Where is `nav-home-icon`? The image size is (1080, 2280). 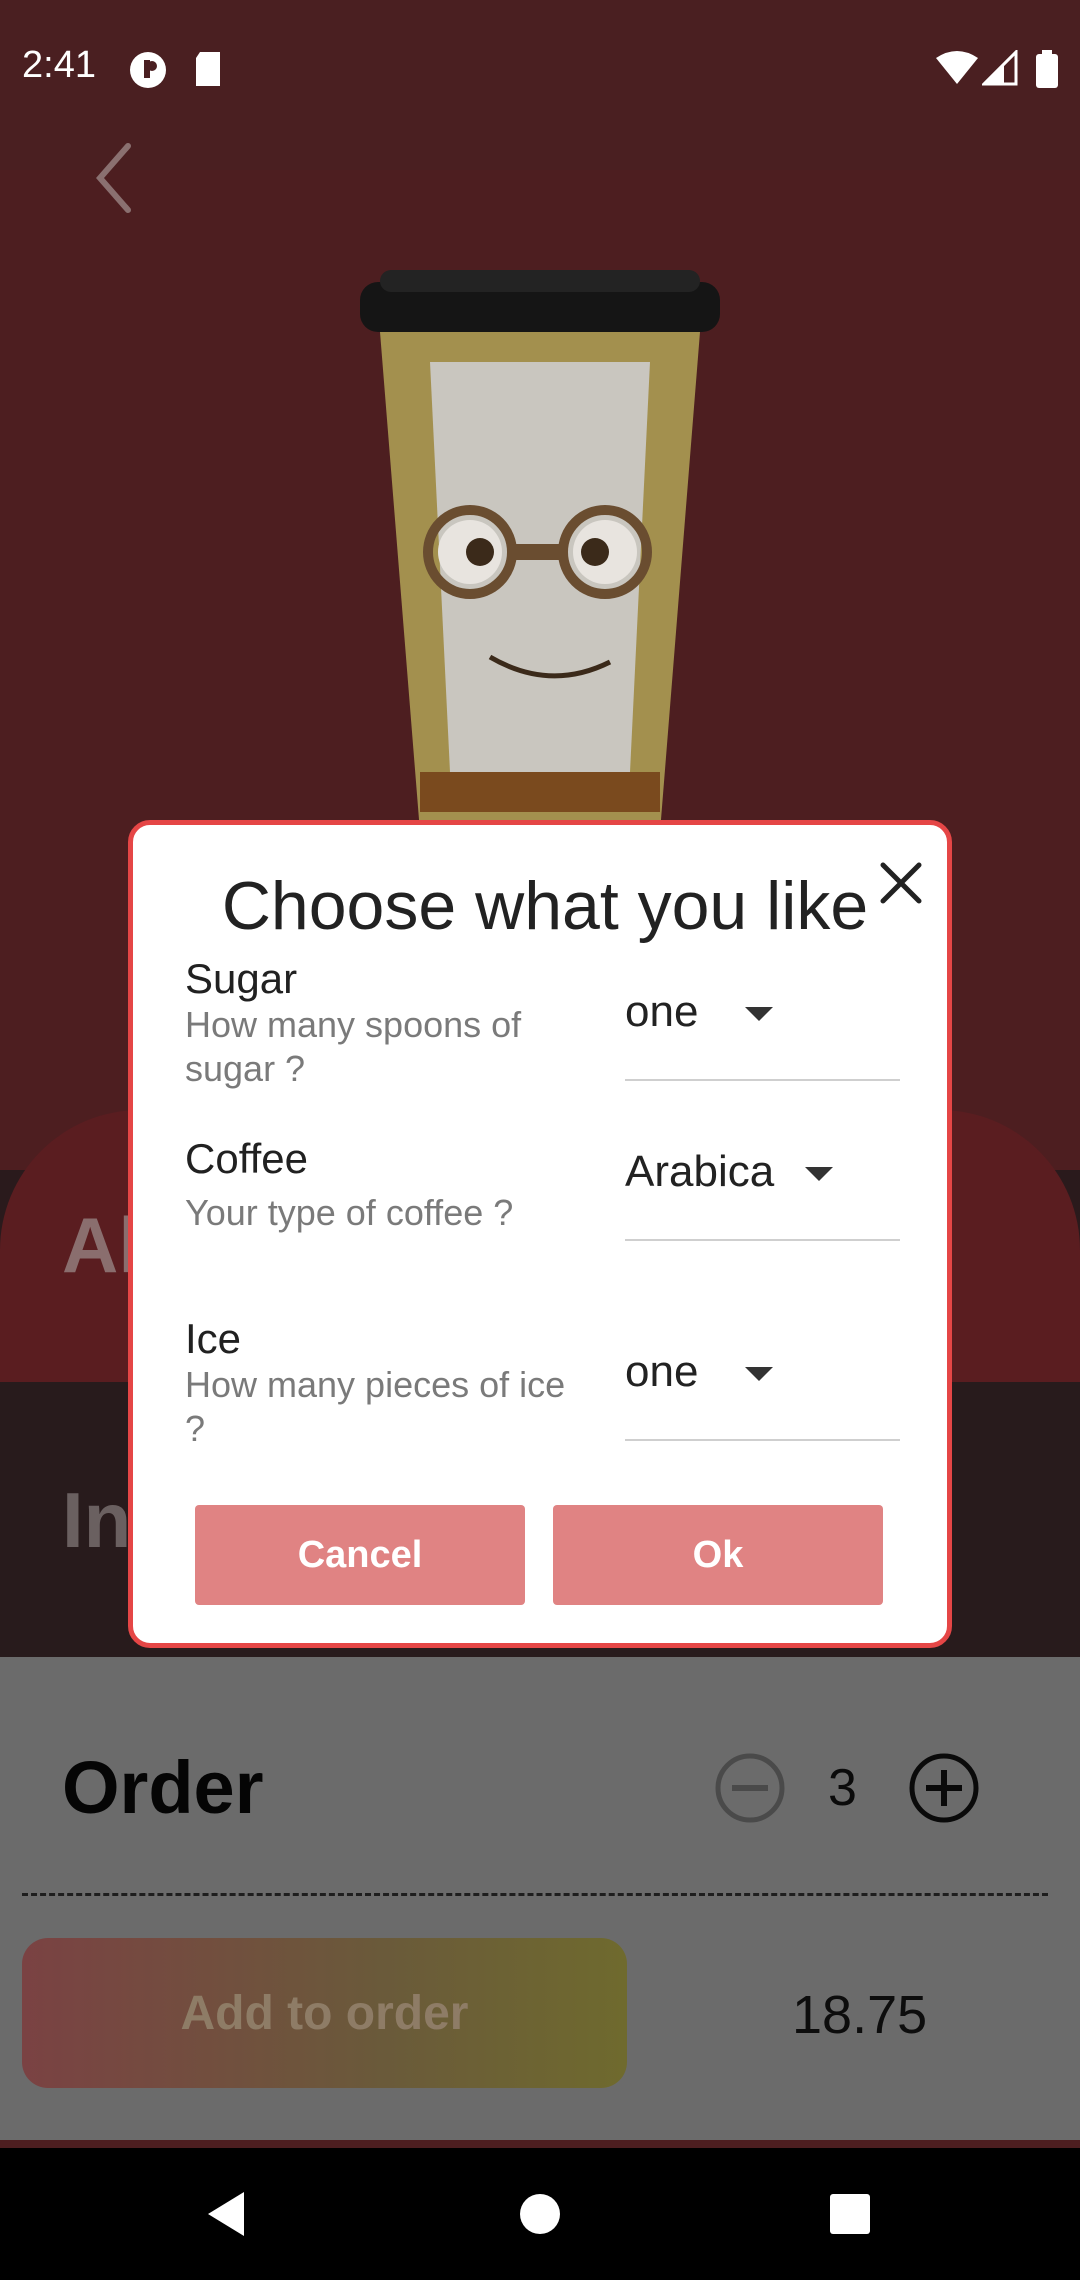
nav-home-icon is located at coordinates (540, 2214).